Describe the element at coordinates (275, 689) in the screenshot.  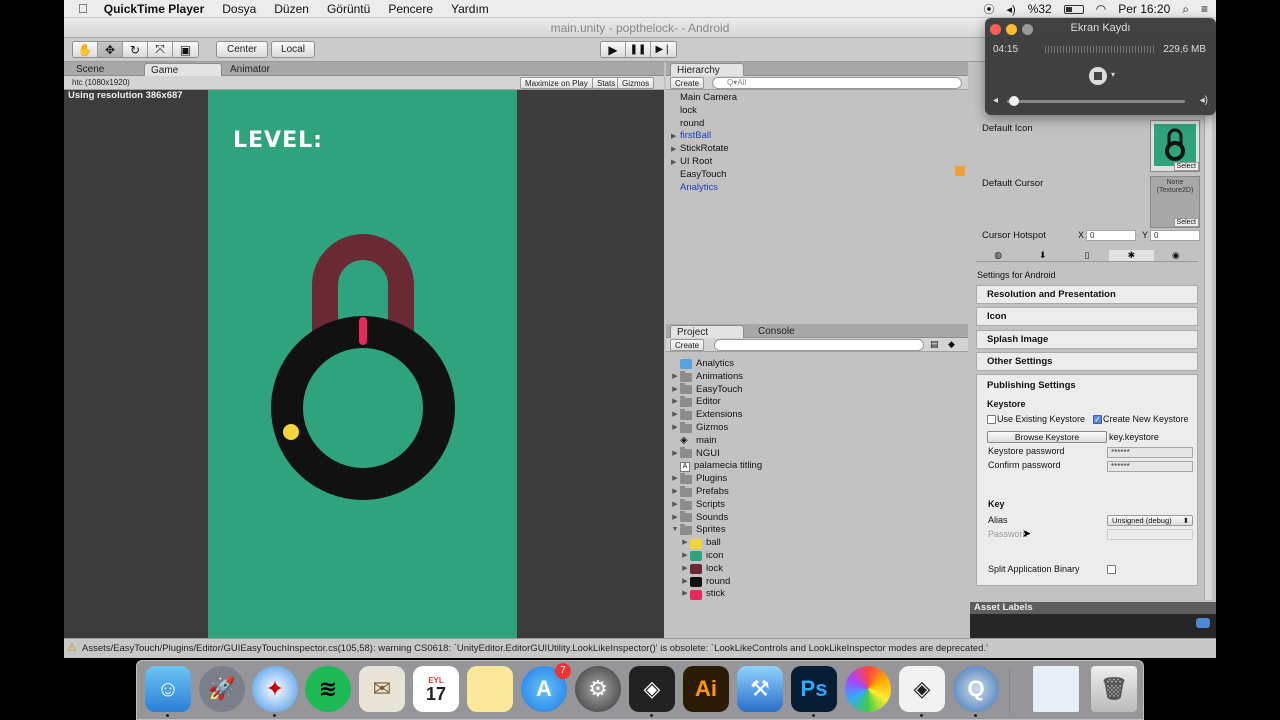
I see `safari-icon: ✦` at that location.